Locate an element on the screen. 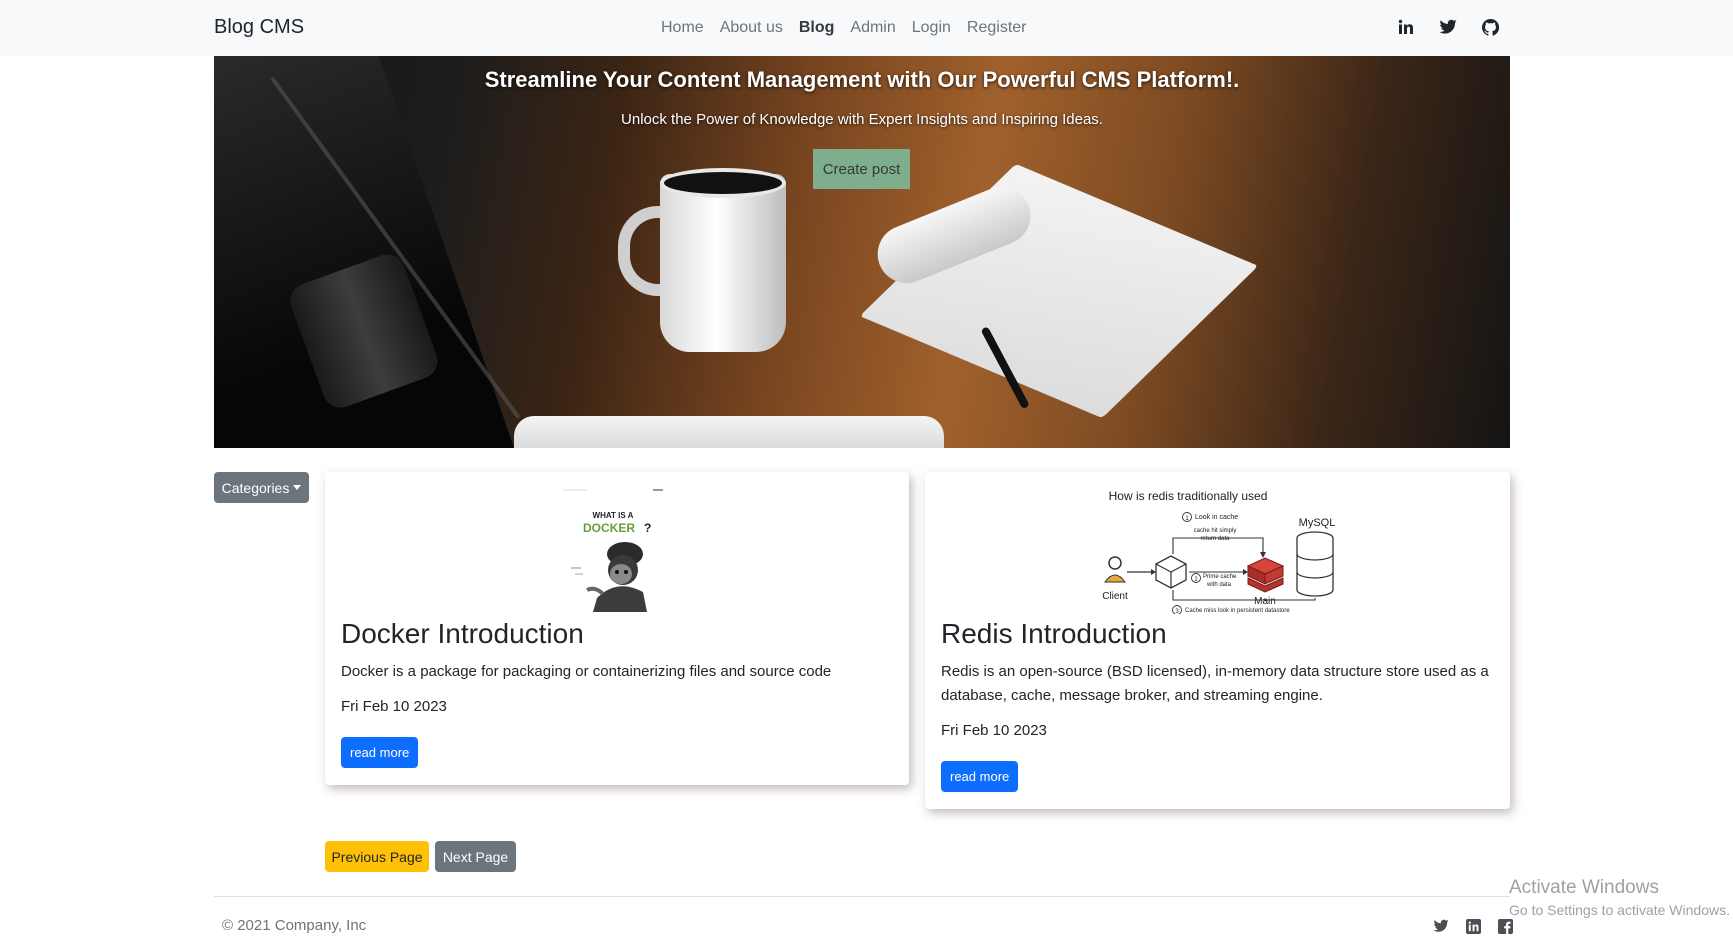 This screenshot has width=1733, height=949. facebook-icon is located at coordinates (1505, 926).